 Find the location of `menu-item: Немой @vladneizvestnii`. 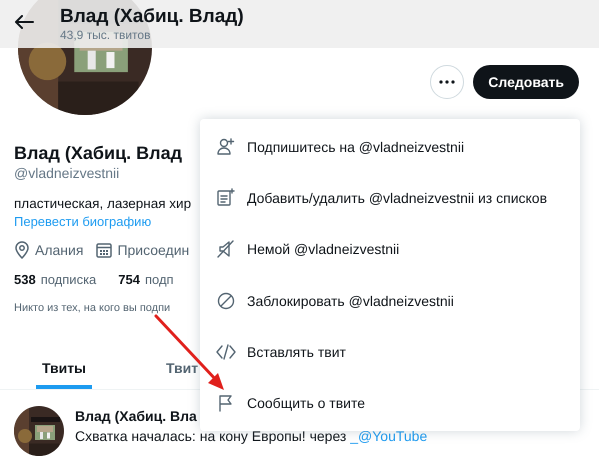

menu-item: Немой @vladneizvestnii is located at coordinates (390, 249).